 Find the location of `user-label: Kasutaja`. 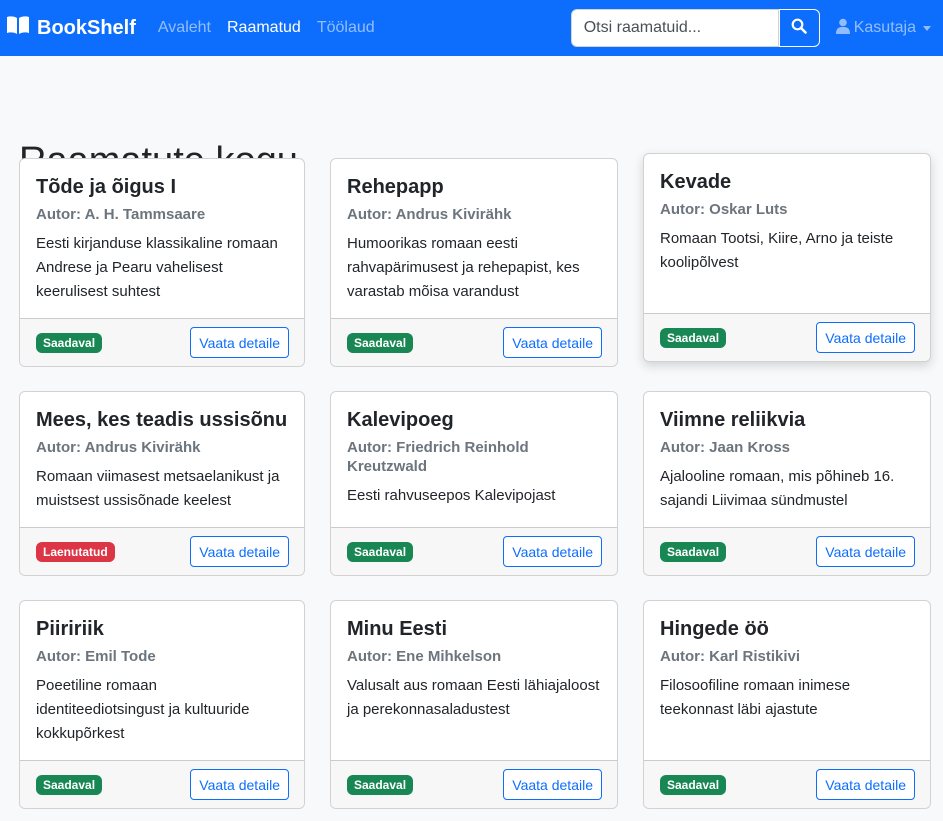

user-label: Kasutaja is located at coordinates (884, 27).